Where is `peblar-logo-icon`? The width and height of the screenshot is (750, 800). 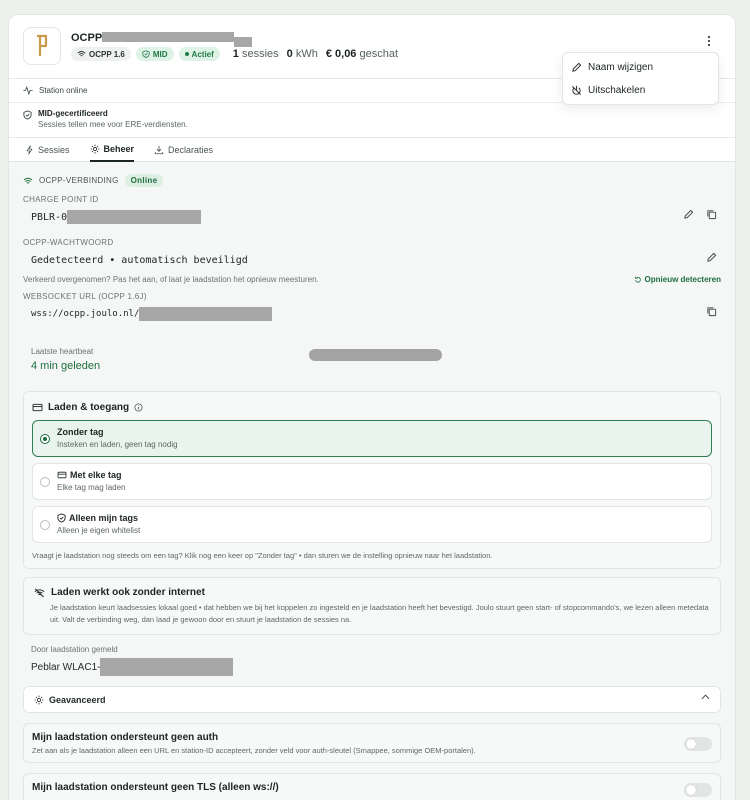 peblar-logo-icon is located at coordinates (42, 45).